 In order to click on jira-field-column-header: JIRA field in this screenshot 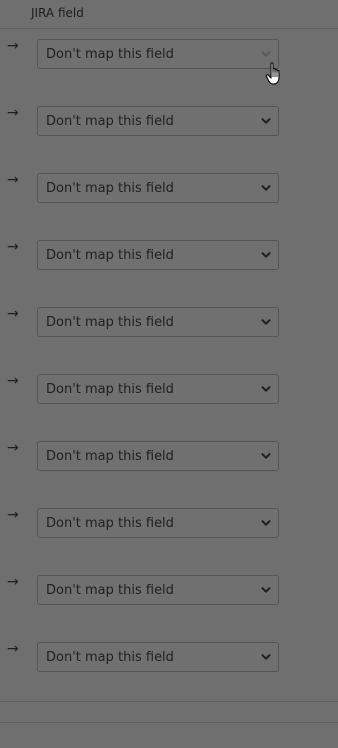, I will do `click(57, 13)`.